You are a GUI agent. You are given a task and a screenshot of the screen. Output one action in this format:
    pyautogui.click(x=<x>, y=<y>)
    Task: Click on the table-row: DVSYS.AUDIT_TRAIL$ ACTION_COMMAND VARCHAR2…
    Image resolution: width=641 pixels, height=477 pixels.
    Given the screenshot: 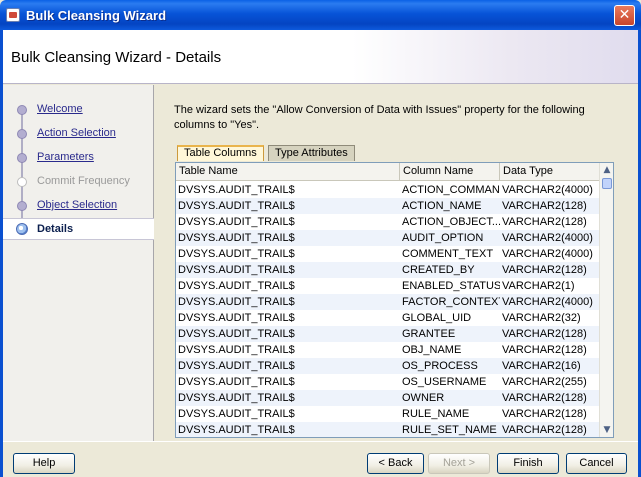 What is the action you would take?
    pyautogui.click(x=388, y=190)
    